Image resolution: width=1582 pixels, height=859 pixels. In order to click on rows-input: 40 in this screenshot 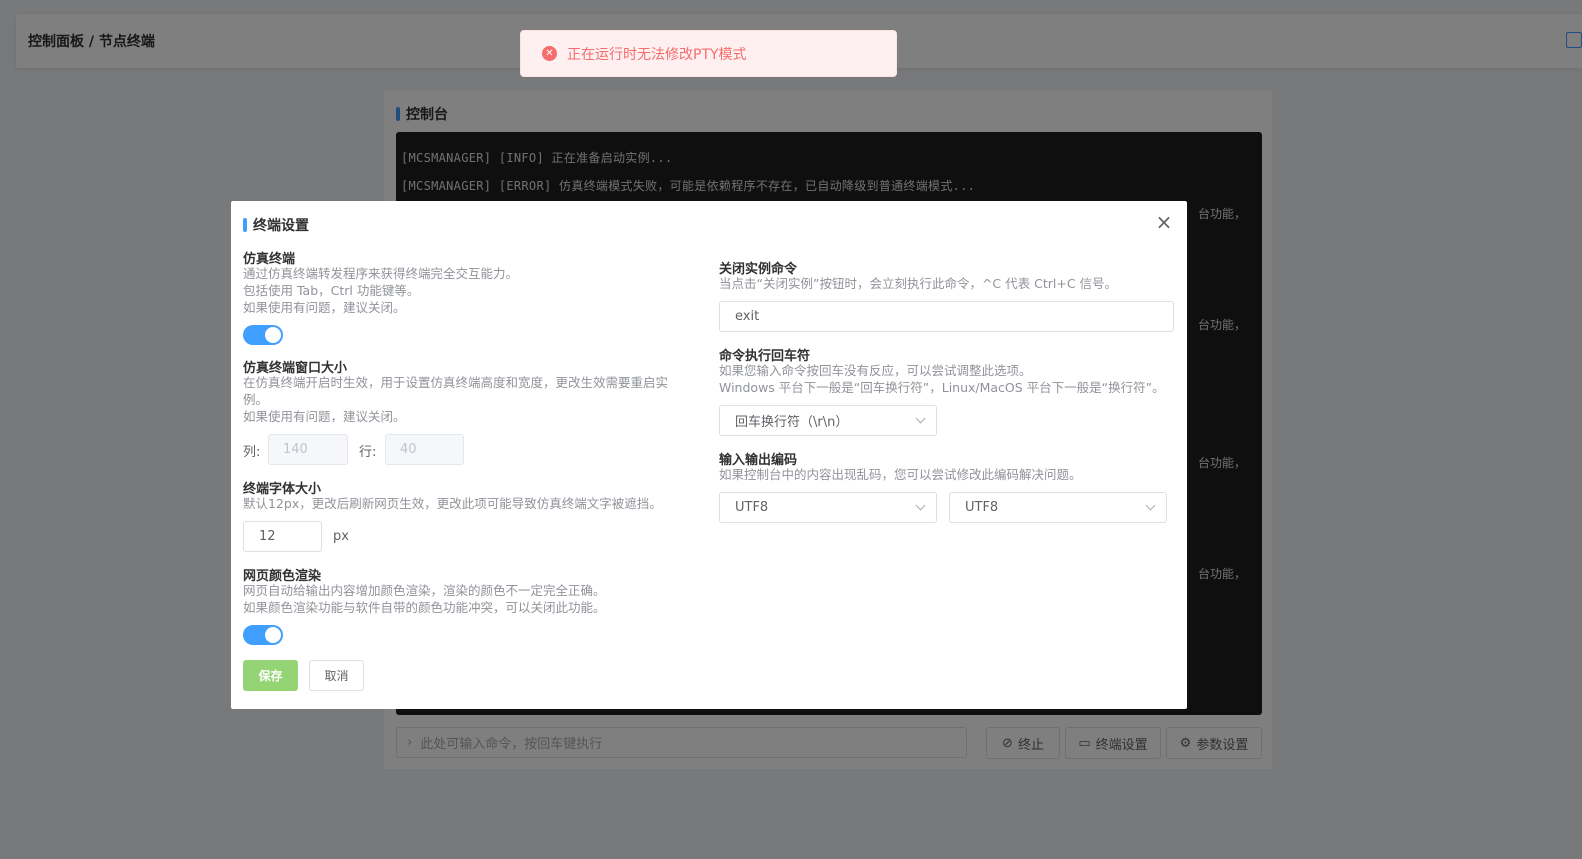, I will do `click(424, 449)`.